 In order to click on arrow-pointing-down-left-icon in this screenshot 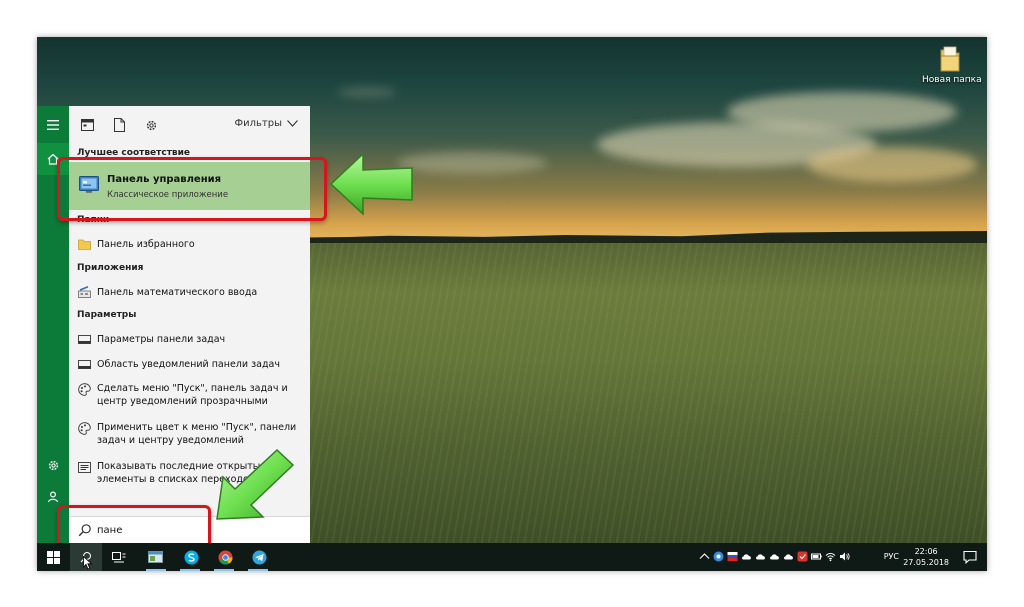, I will do `click(255, 484)`.